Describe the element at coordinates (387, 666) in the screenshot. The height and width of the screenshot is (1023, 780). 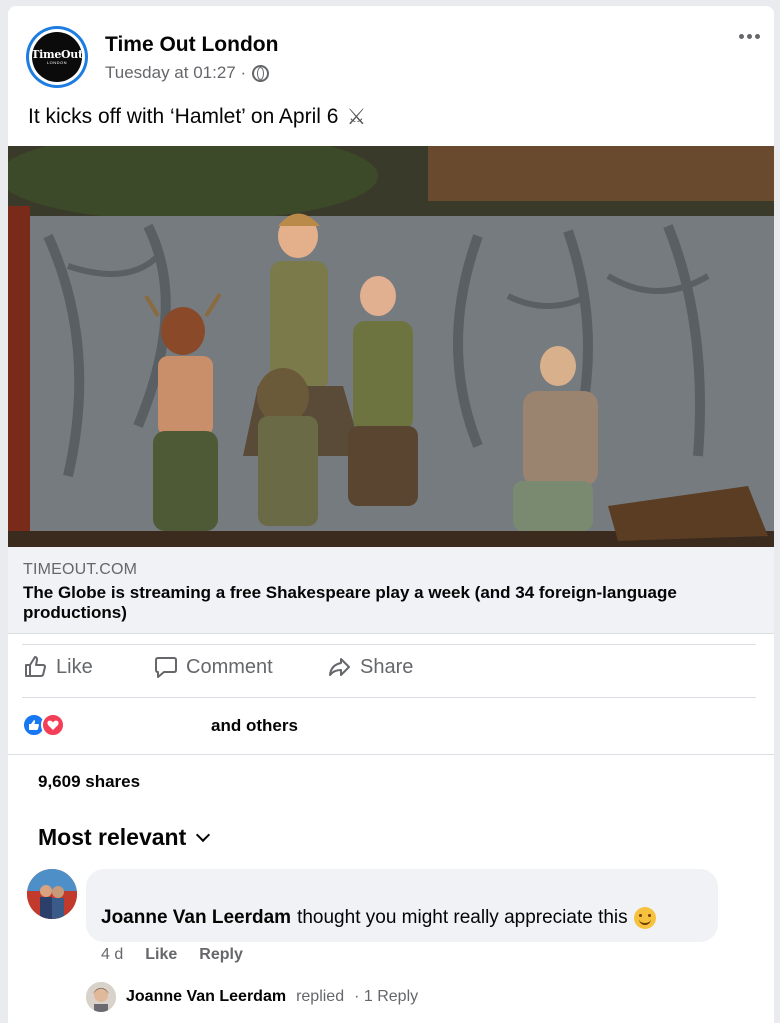
I see `share-label: Share` at that location.